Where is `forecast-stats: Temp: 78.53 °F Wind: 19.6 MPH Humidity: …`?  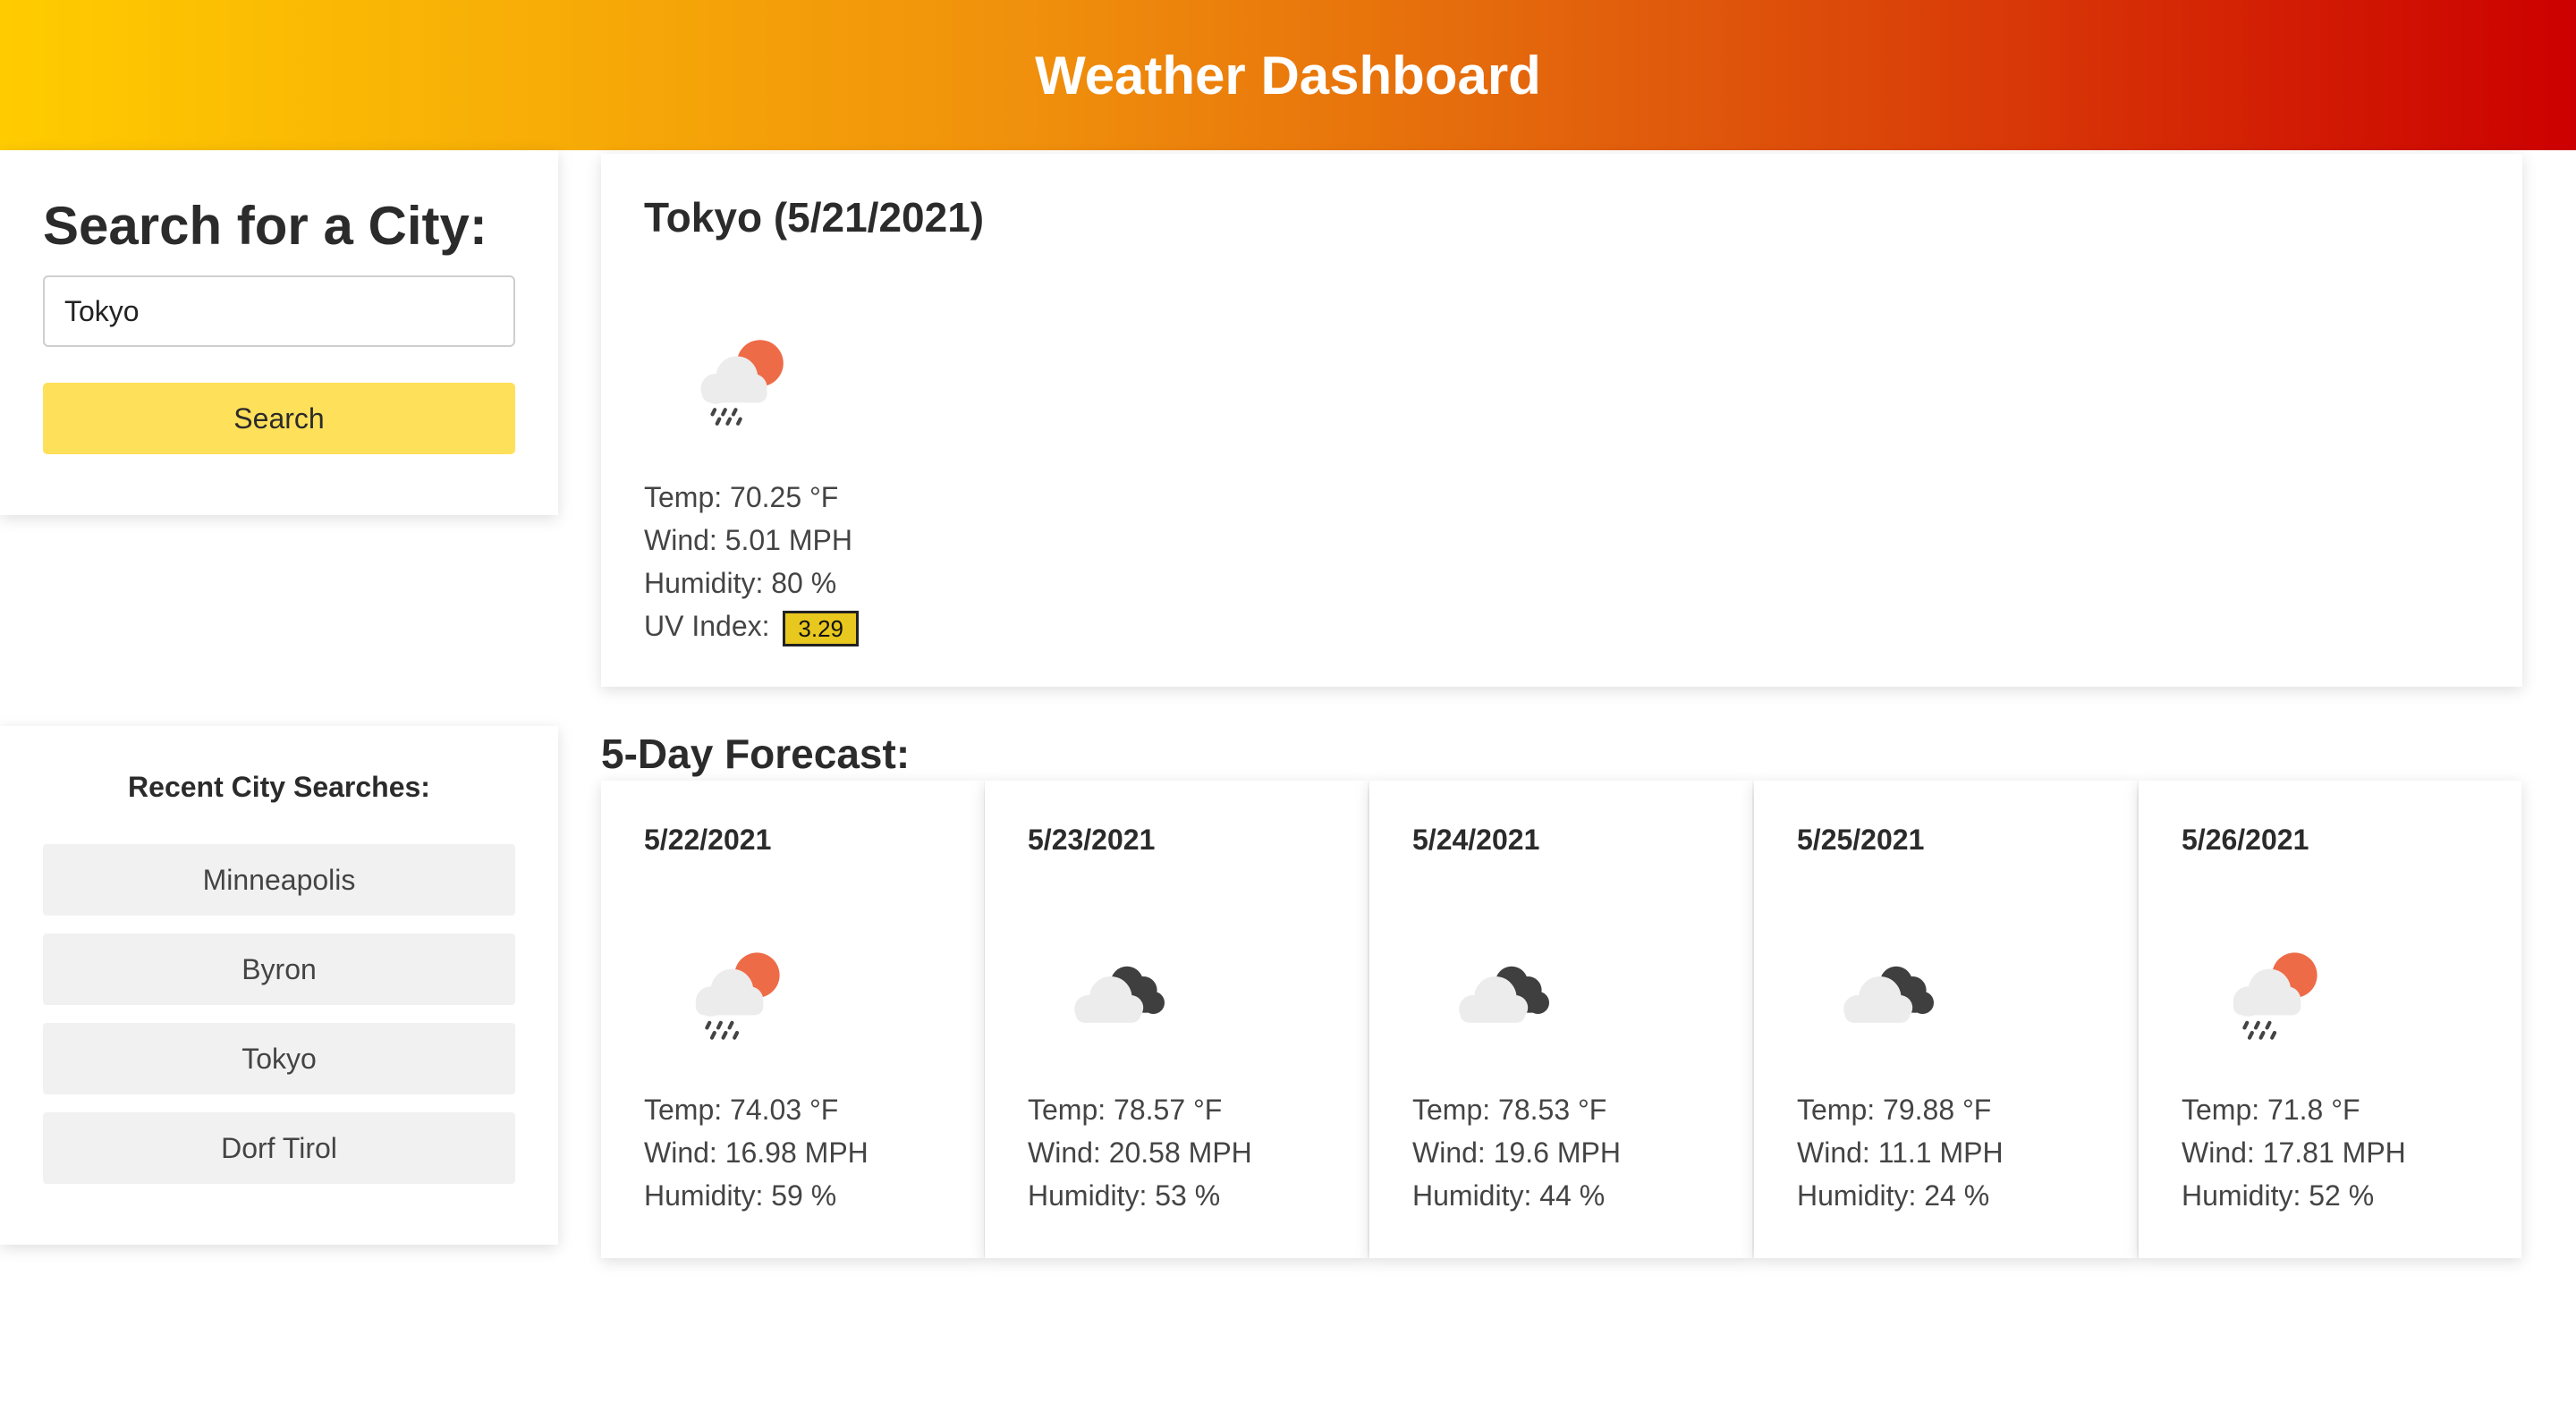 forecast-stats: Temp: 78.53 °F Wind: 19.6 MPH Humidity: … is located at coordinates (1516, 1152).